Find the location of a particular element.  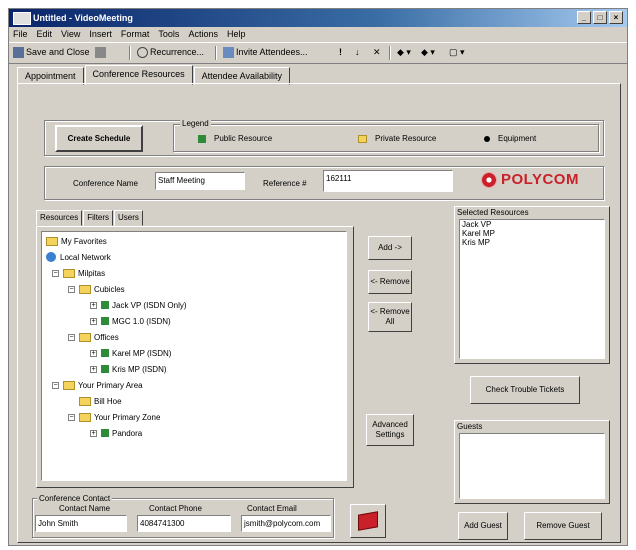

arrow-left-icon: ◆ ▾ is located at coordinates (404, 52).